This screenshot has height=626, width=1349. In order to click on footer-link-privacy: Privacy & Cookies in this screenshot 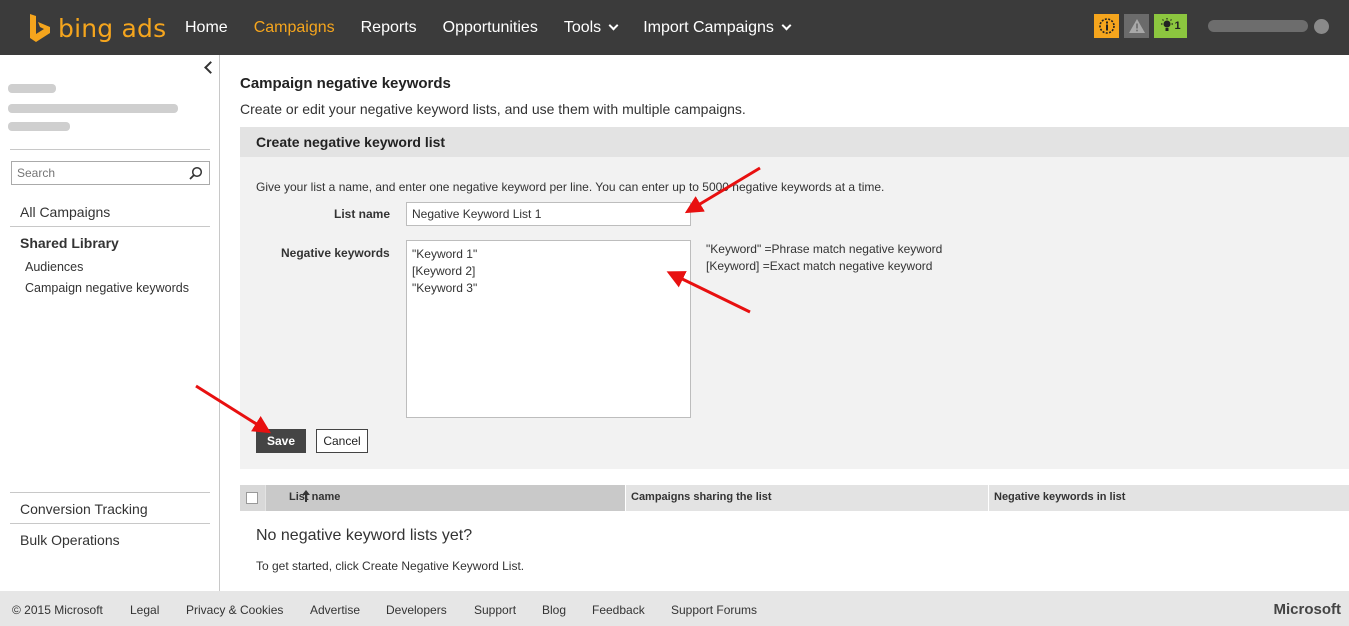, I will do `click(234, 610)`.